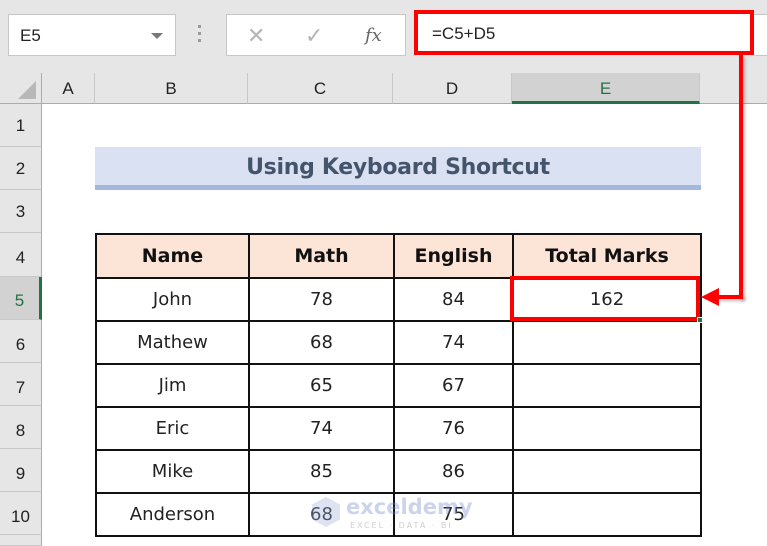  I want to click on cell-name: Mike, so click(172, 471).